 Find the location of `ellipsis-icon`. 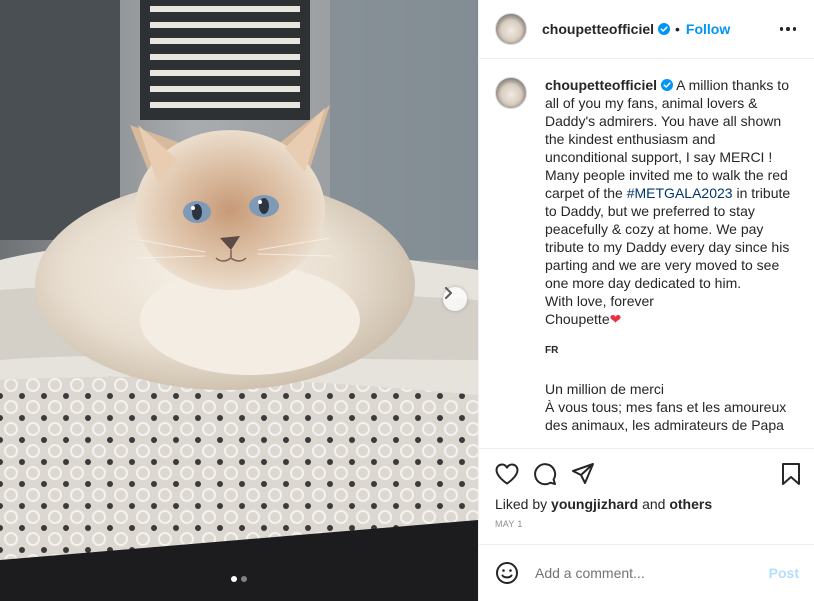

ellipsis-icon is located at coordinates (787, 29).